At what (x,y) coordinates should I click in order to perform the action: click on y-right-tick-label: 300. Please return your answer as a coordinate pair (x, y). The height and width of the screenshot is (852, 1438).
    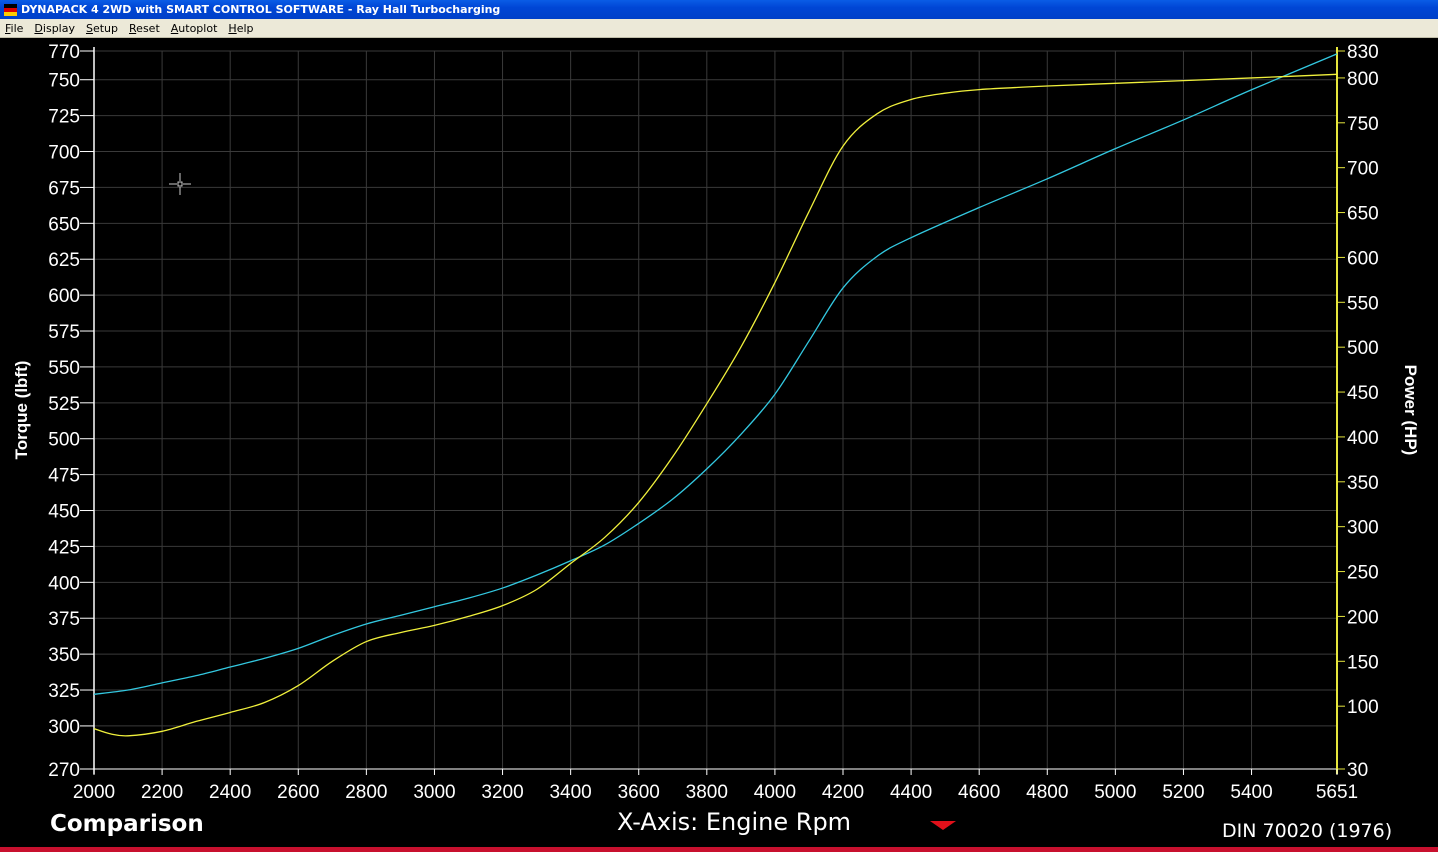
    Looking at the image, I should click on (1363, 528).